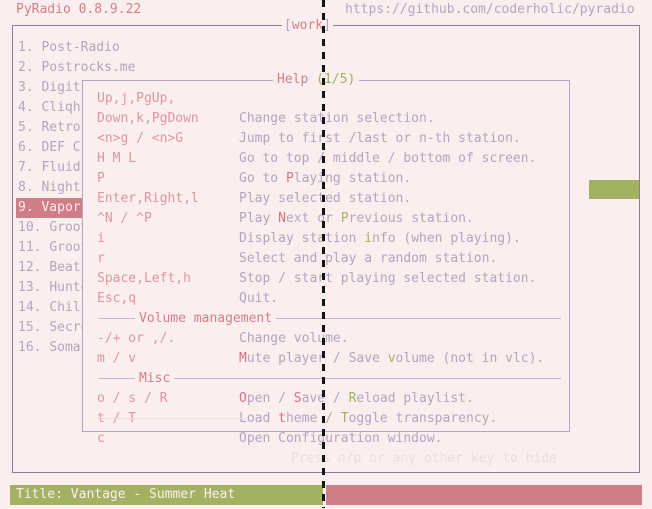 This screenshot has width=652, height=509. I want to click on help-title-label: Help, so click(293, 79).